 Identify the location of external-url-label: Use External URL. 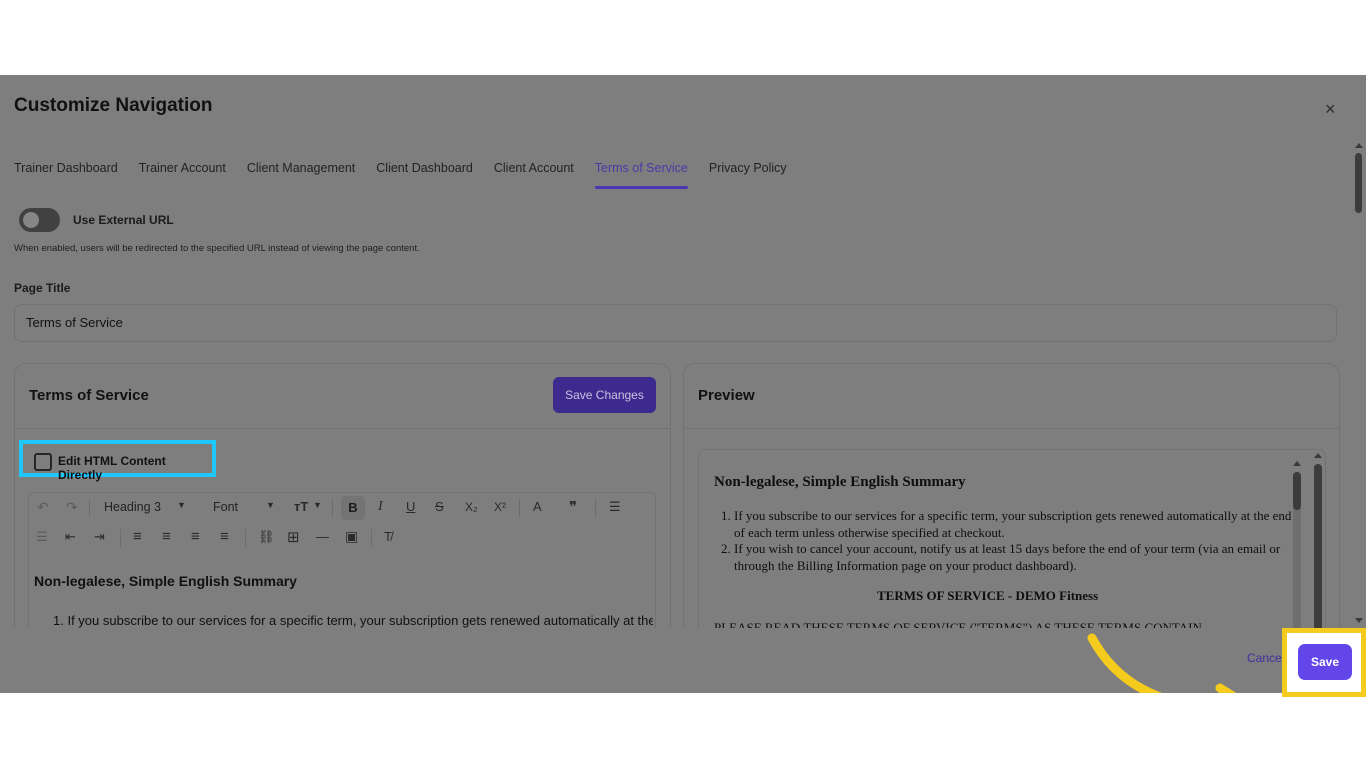
(123, 220).